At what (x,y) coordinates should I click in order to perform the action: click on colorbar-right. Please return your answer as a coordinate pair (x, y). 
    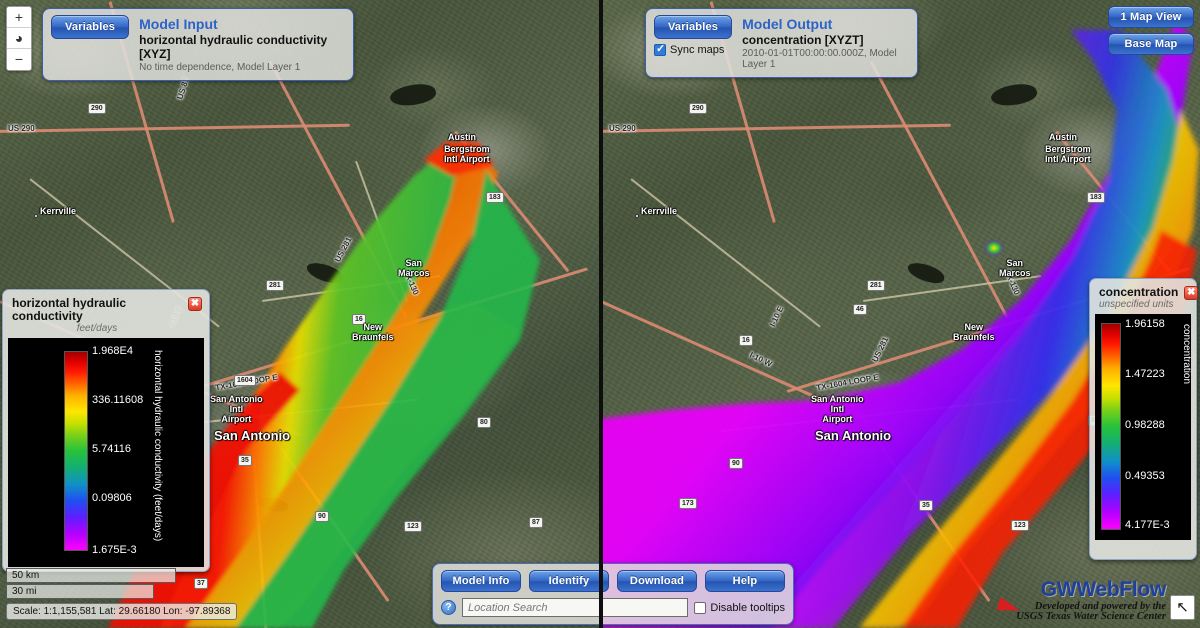
    Looking at the image, I should click on (1111, 426).